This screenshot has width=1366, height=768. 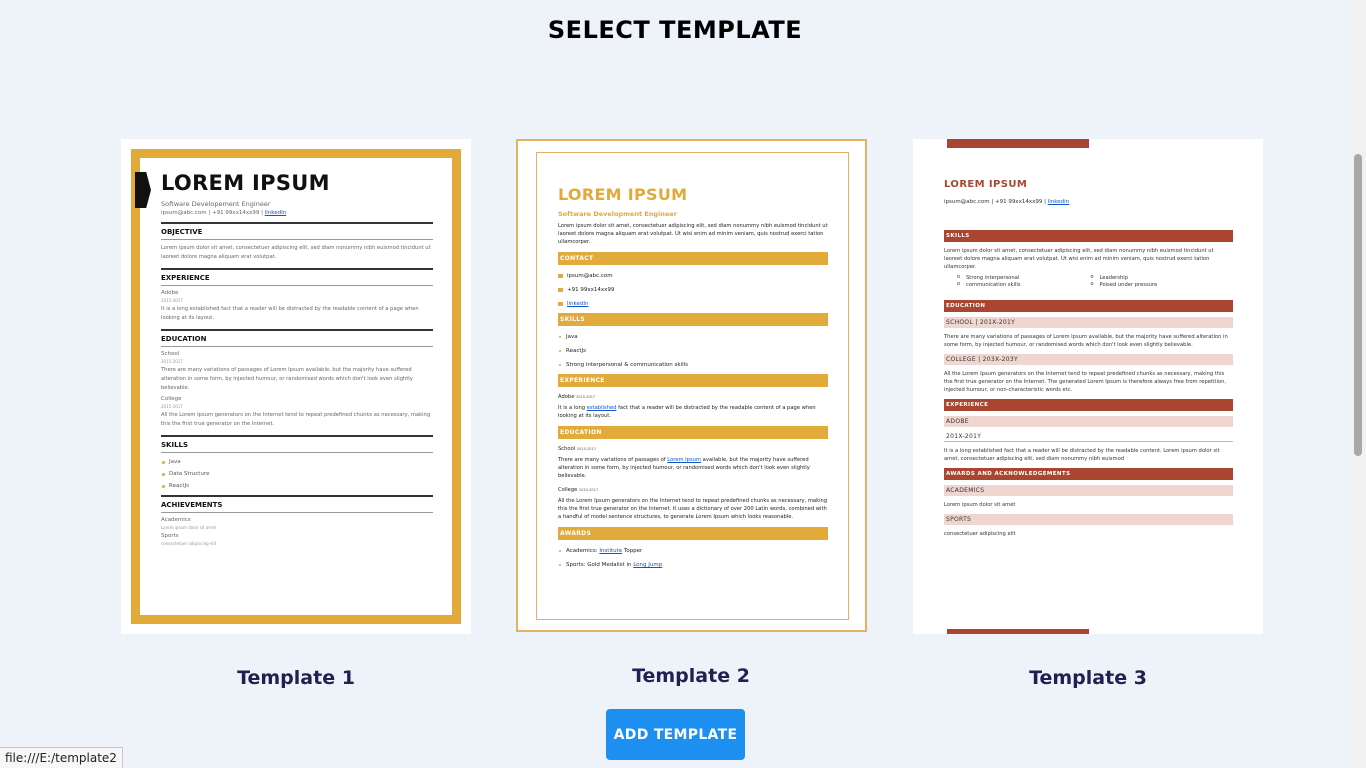 What do you see at coordinates (1358, 305) in the screenshot?
I see `scrollbar-thumb` at bounding box center [1358, 305].